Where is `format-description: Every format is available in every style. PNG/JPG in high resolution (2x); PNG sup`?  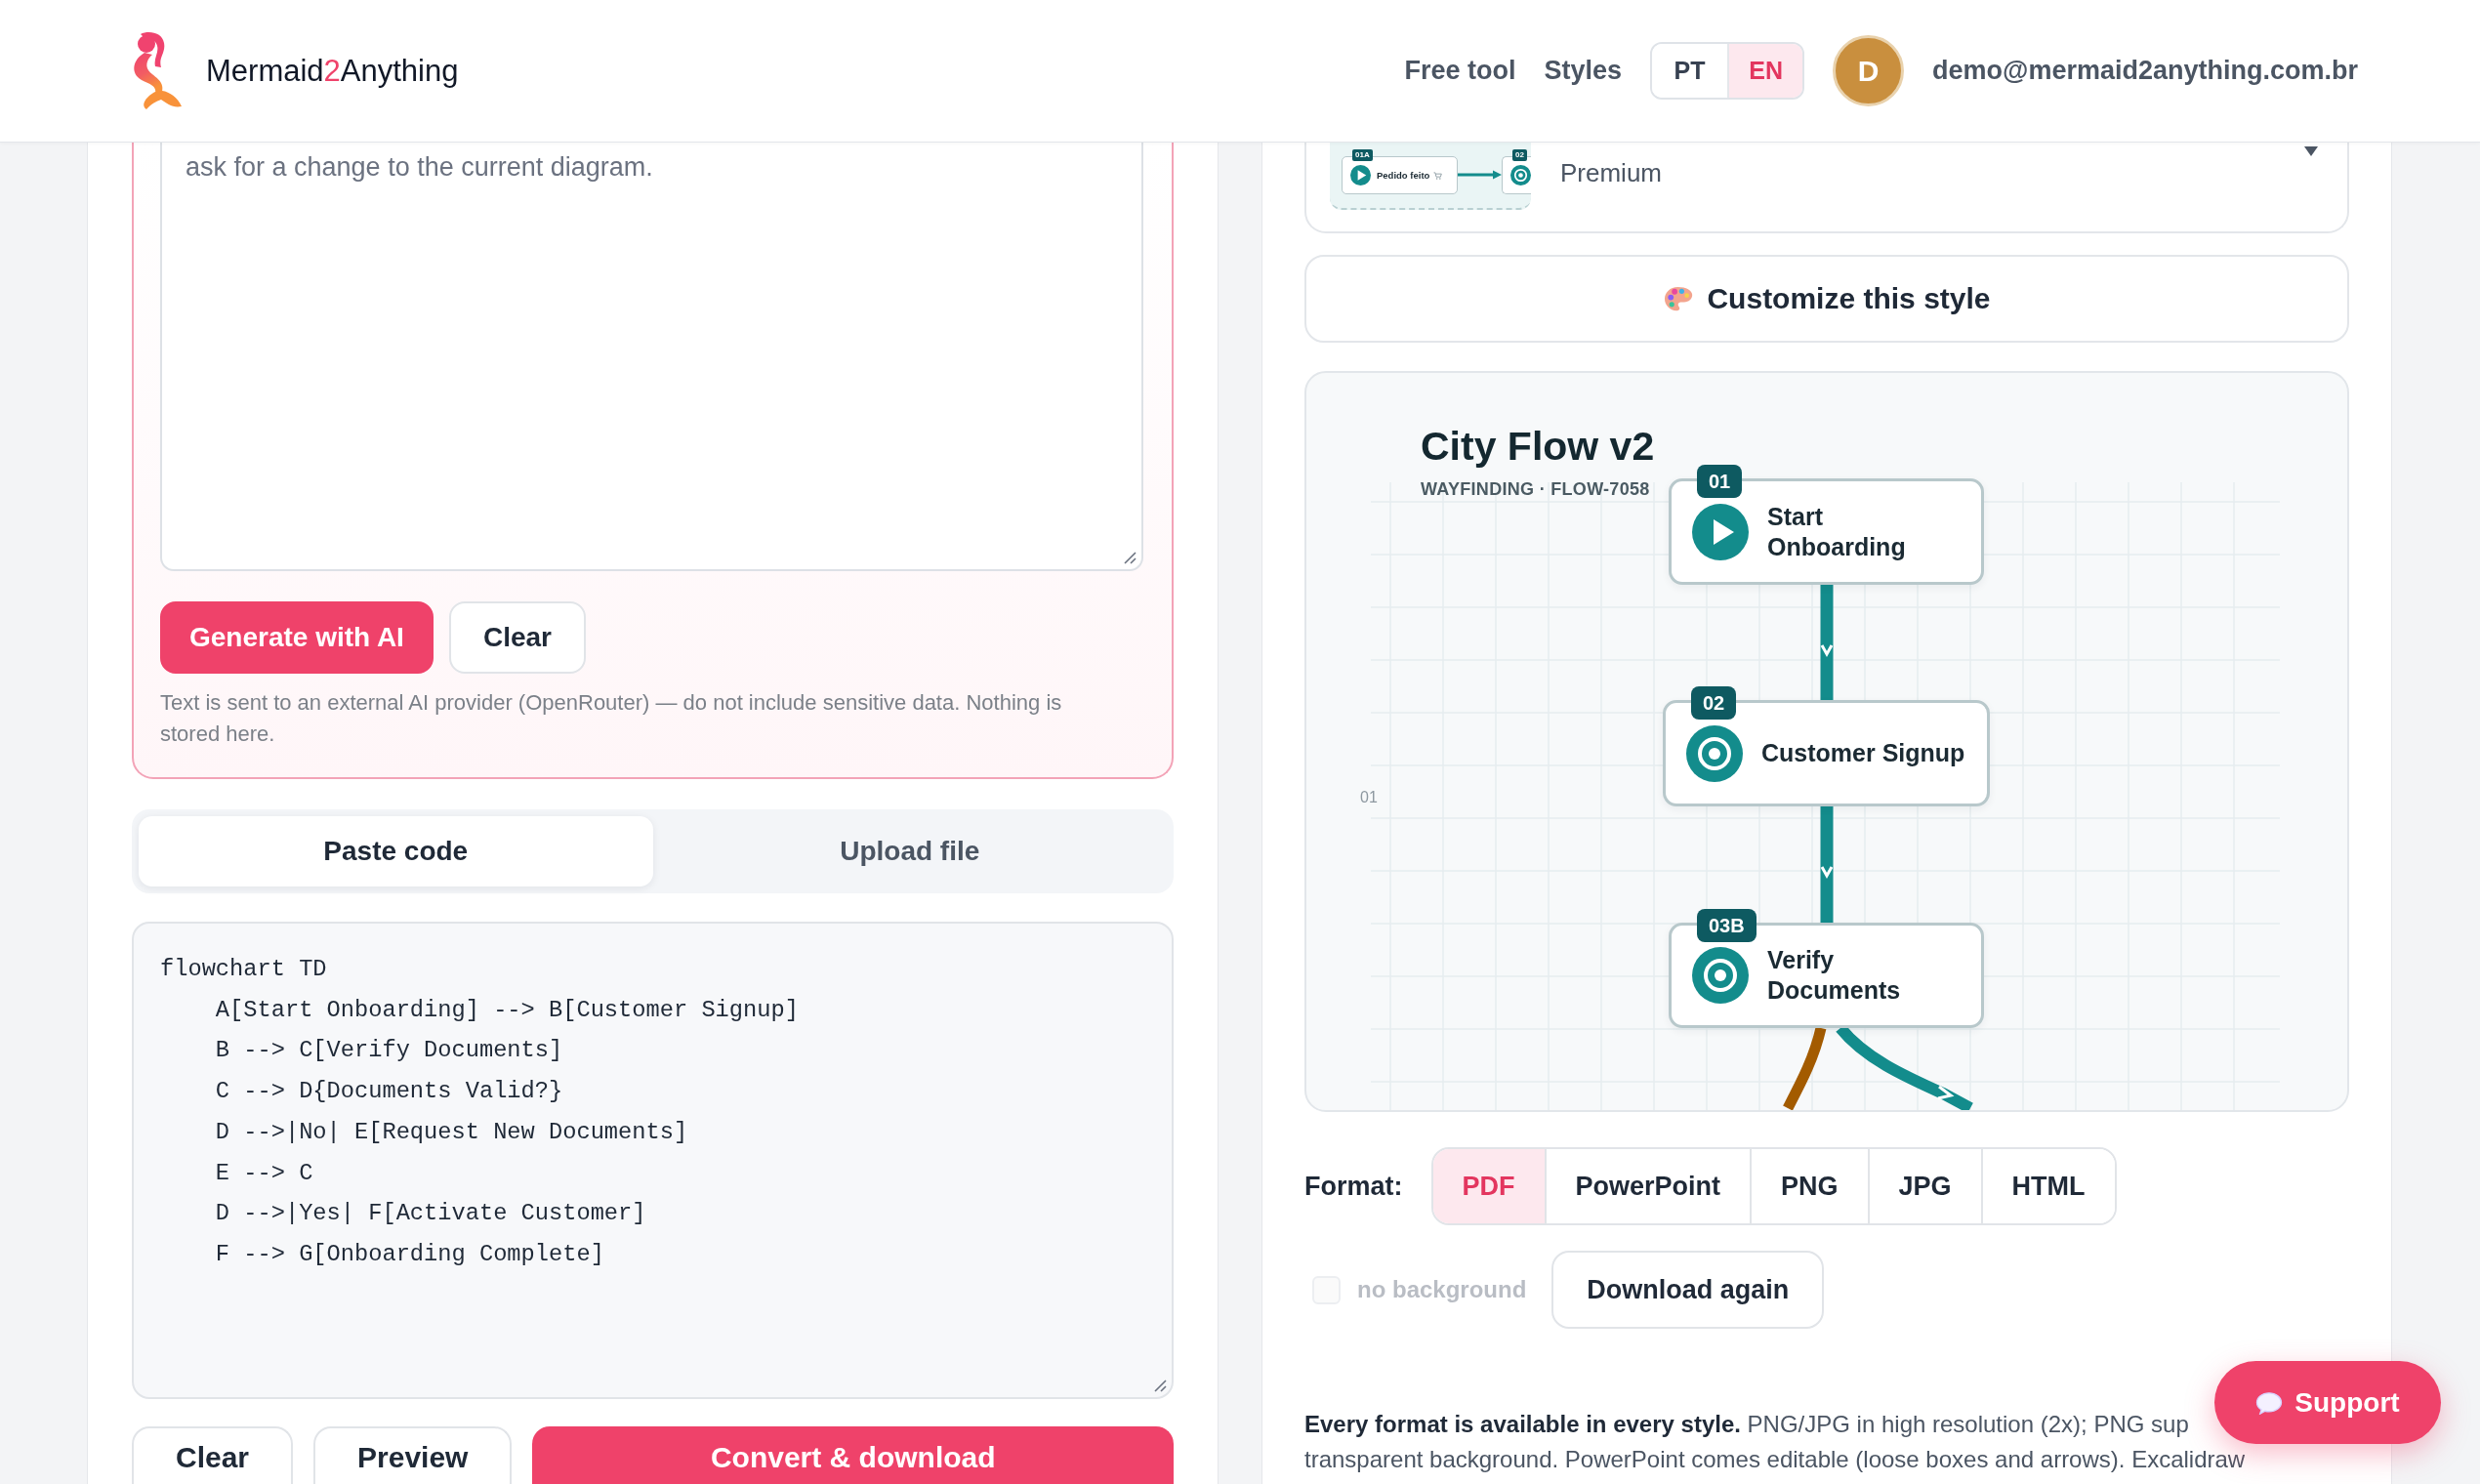
format-description: Every format is available in every style. PNG/JPG in high resolution (2x); PNG sup is located at coordinates (1746, 1425).